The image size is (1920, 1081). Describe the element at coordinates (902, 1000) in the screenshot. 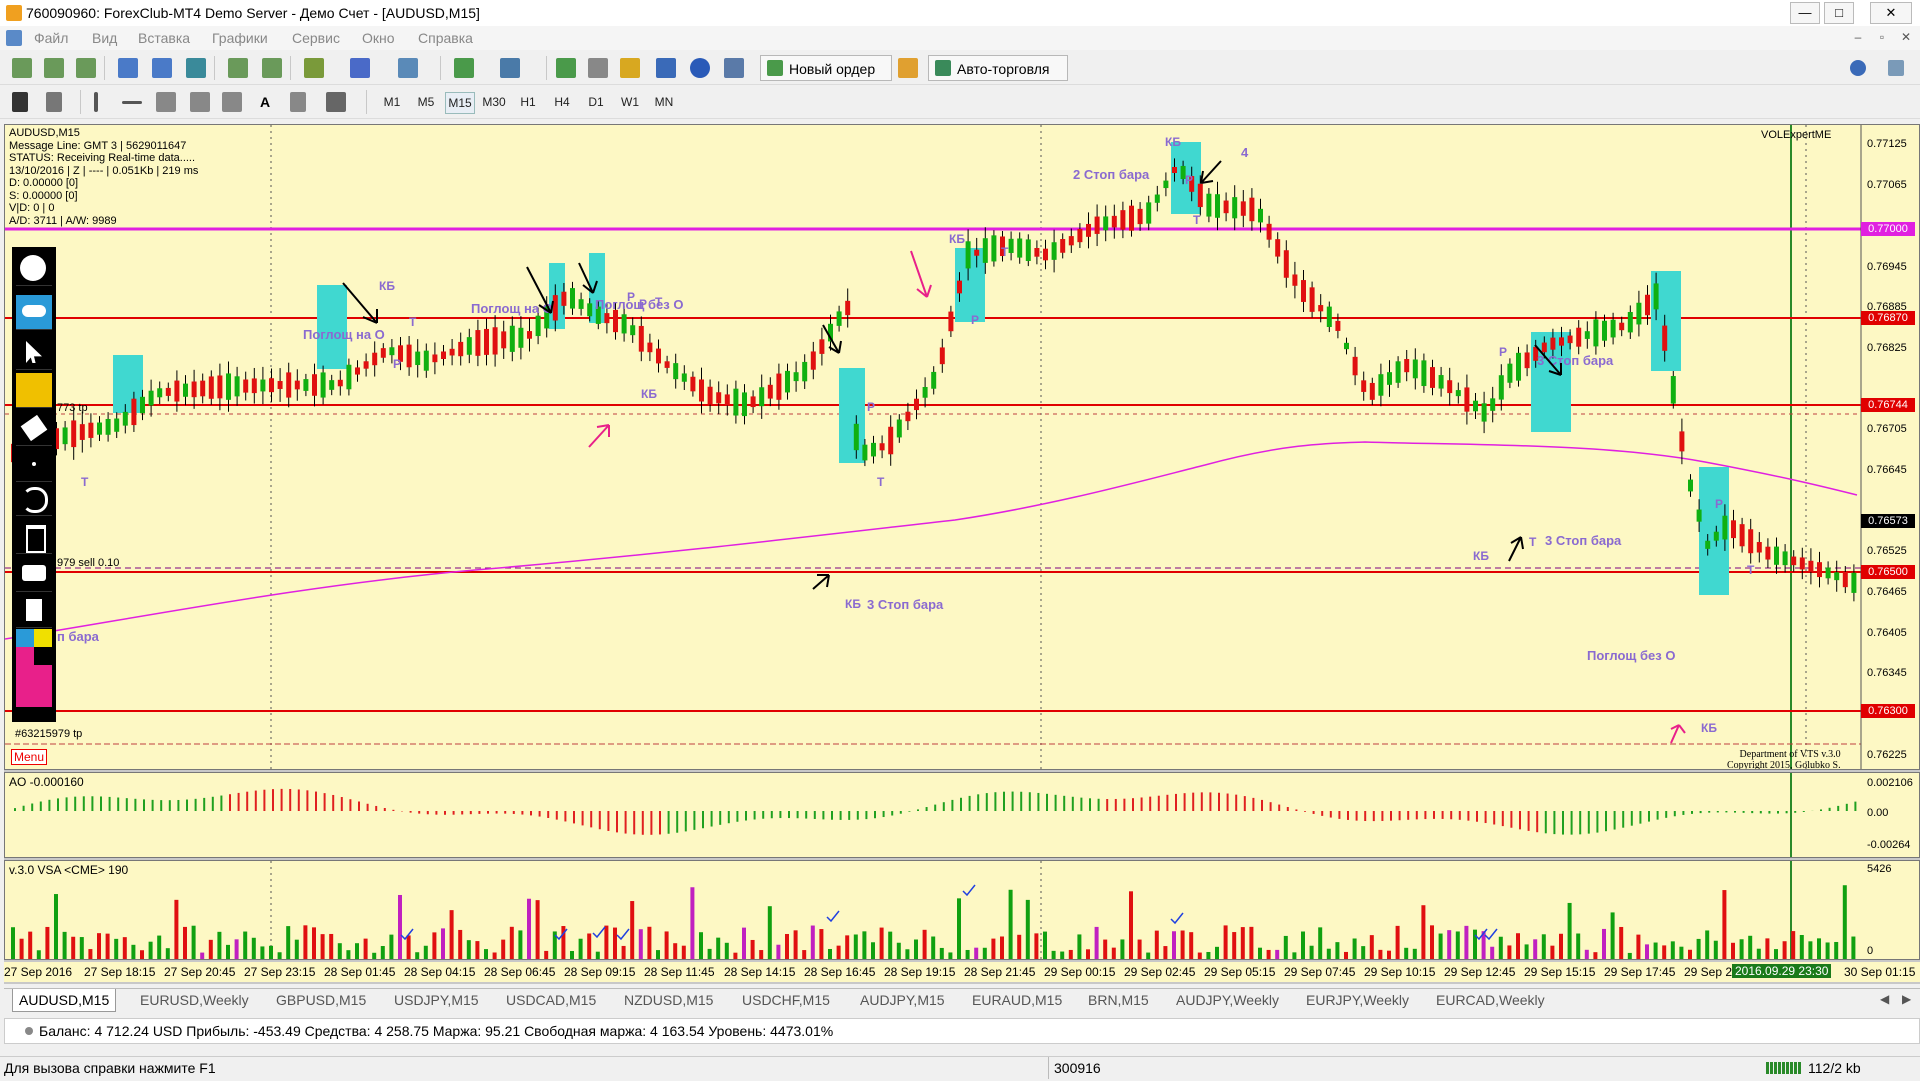

I see `tab-audjpy-m15: AUDJPY,M15` at that location.